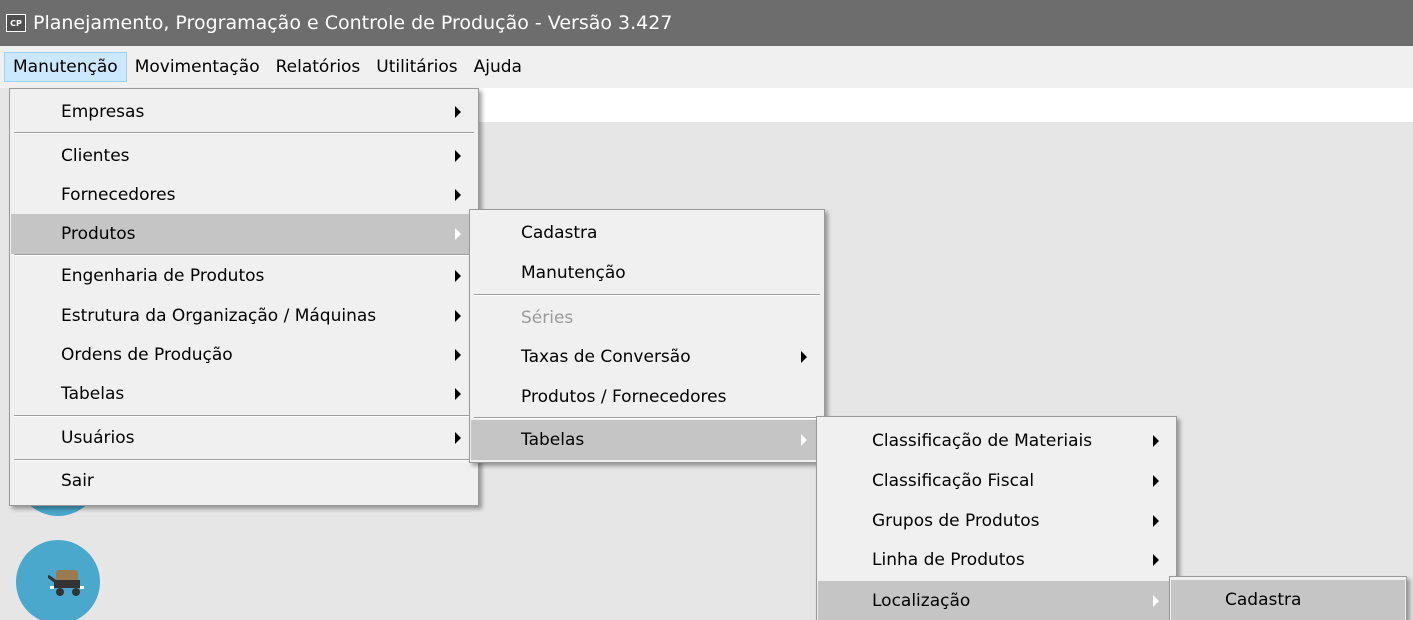 The image size is (1413, 620). Describe the element at coordinates (982, 441) in the screenshot. I see `menu-item-label: Classificação de Materiais` at that location.